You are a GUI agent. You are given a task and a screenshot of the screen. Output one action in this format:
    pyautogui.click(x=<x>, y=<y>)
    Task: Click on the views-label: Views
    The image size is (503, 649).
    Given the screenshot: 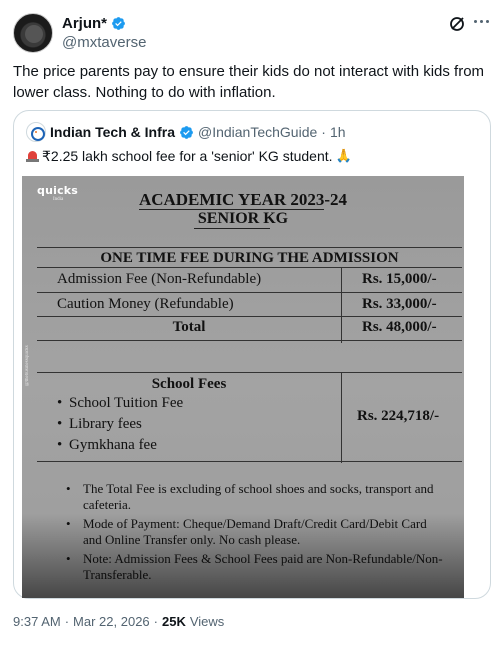 What is the action you would take?
    pyautogui.click(x=207, y=621)
    